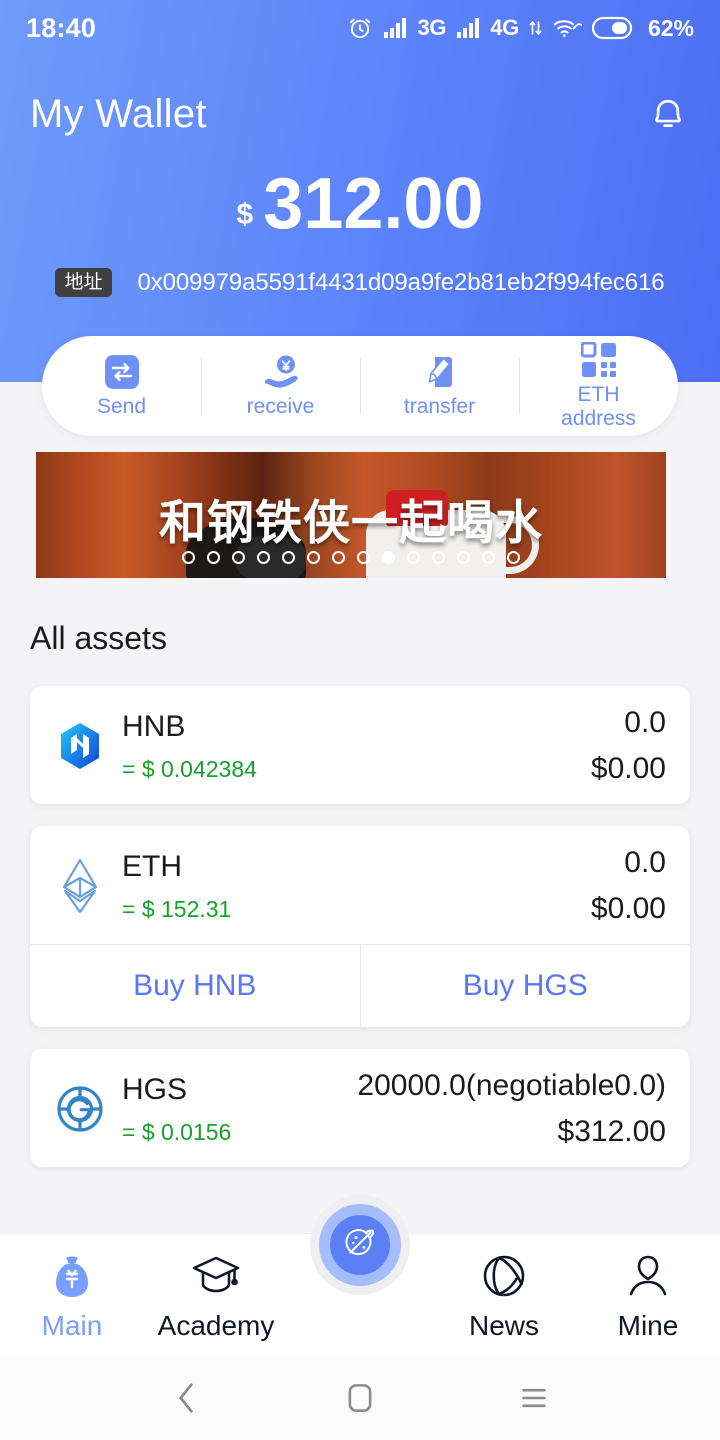 The height and width of the screenshot is (1440, 720). I want to click on card-pen-icon, so click(440, 372).